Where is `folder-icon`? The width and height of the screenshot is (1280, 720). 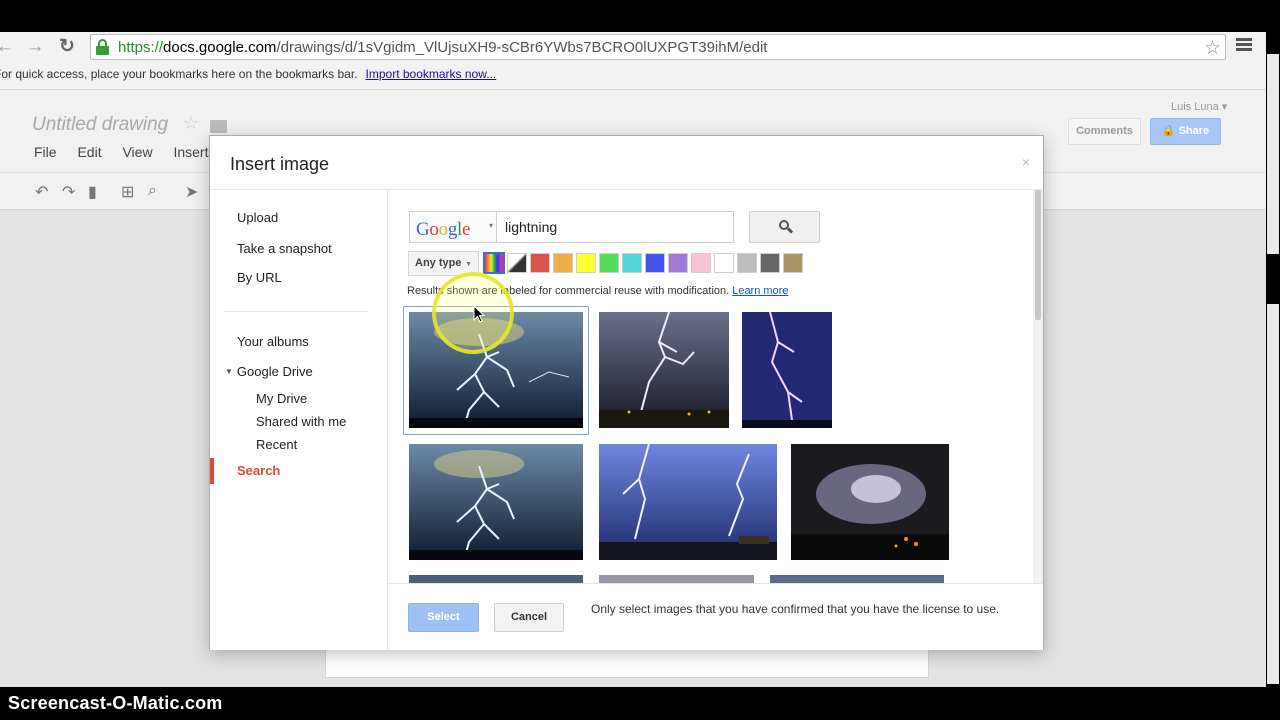
folder-icon is located at coordinates (218, 126).